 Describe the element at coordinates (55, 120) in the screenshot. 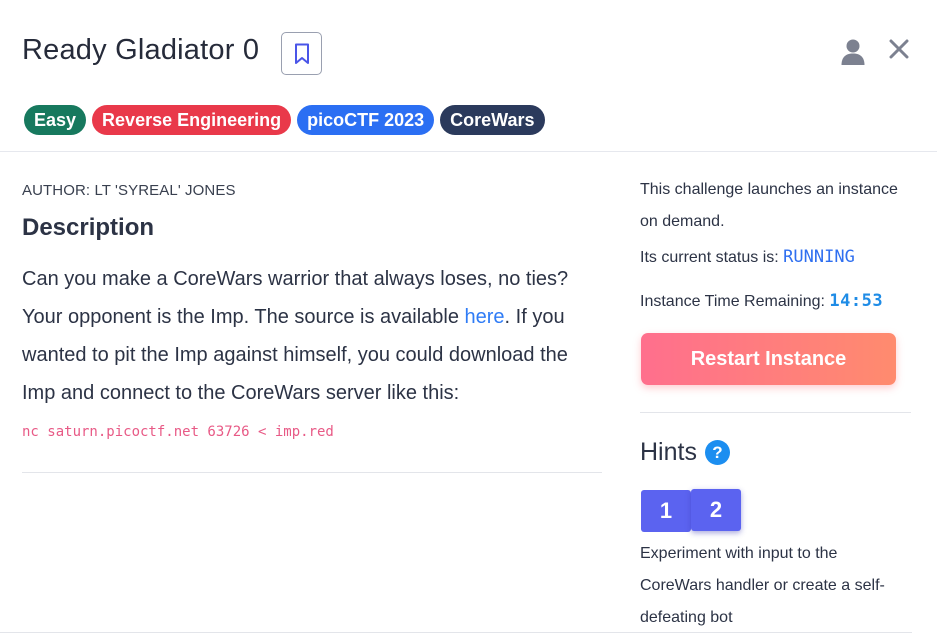

I see `tag-difficulty: Easy` at that location.